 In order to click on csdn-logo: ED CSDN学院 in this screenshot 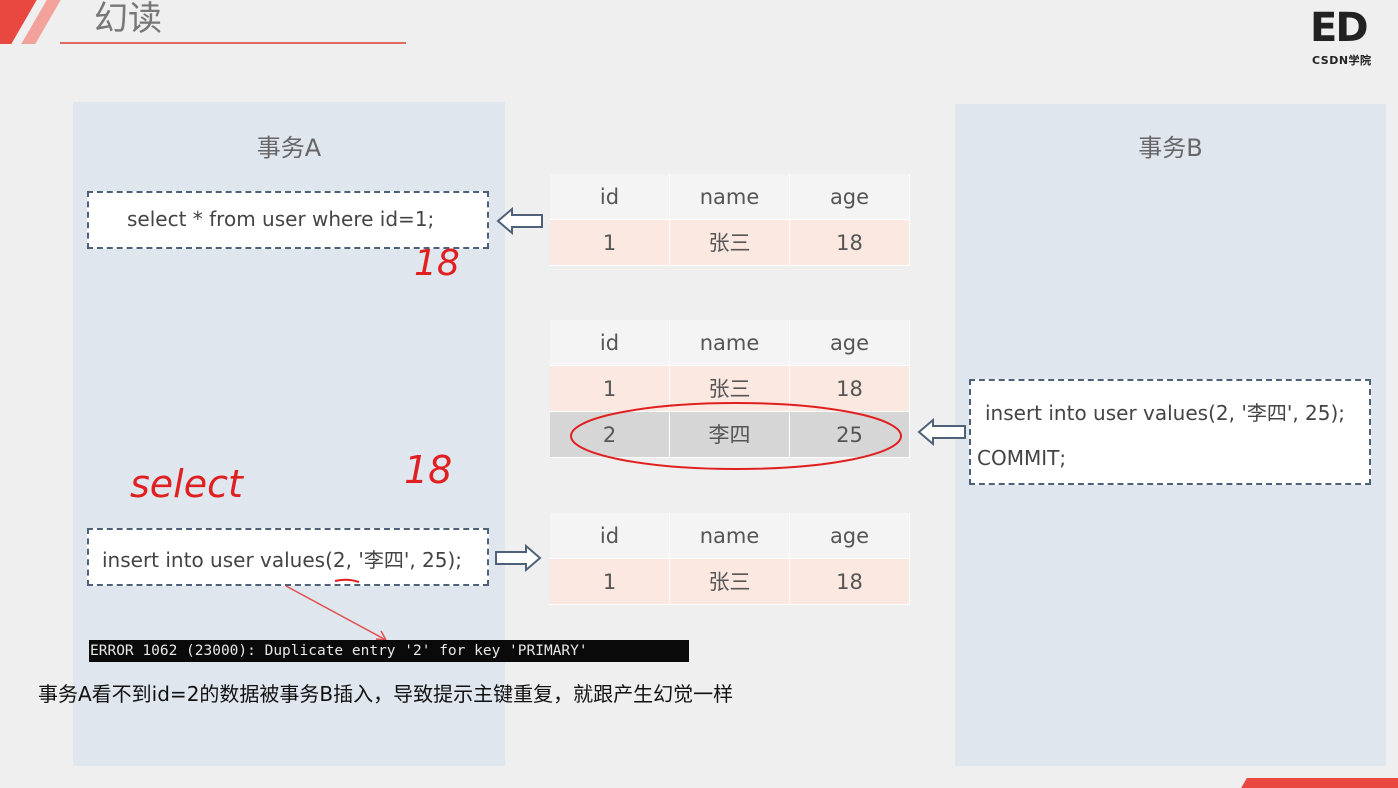, I will do `click(1354, 36)`.